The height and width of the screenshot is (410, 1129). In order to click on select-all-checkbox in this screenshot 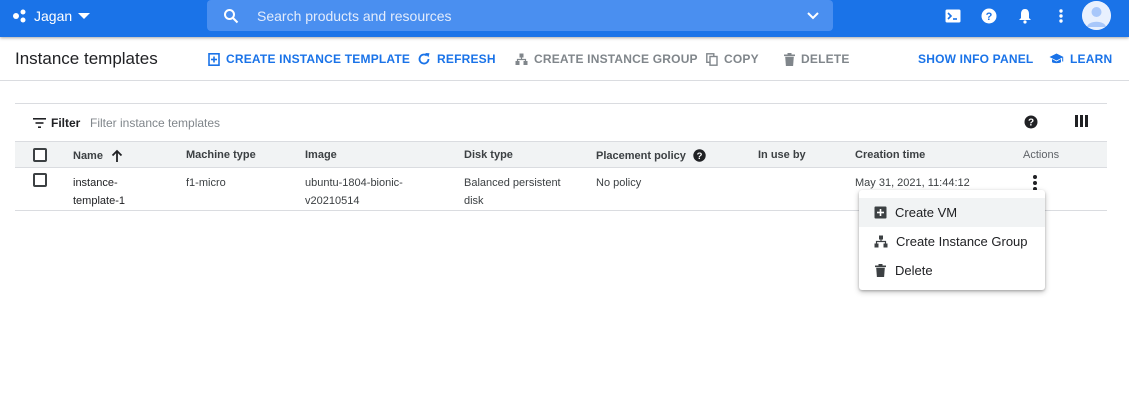, I will do `click(40, 155)`.